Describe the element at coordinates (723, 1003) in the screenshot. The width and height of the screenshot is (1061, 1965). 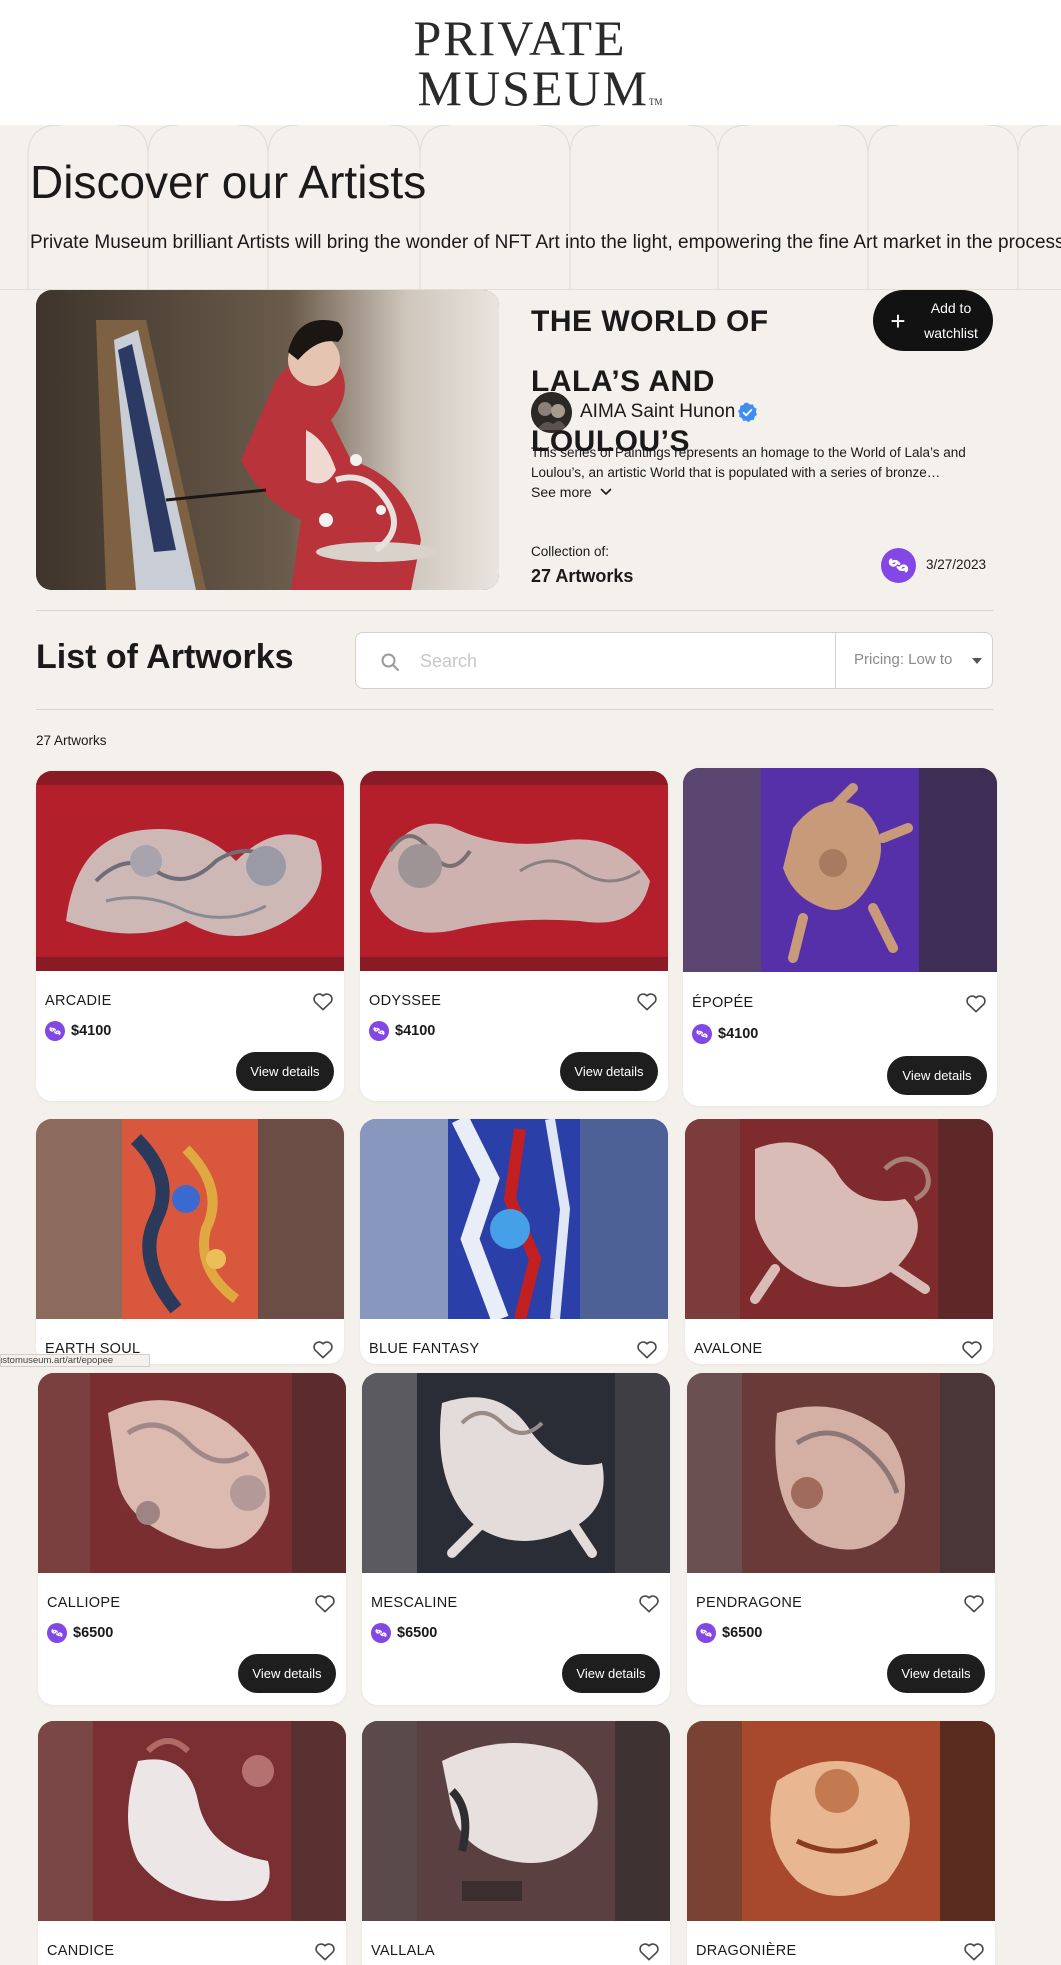
I see `artwork-name: ÉPOPÉE` at that location.